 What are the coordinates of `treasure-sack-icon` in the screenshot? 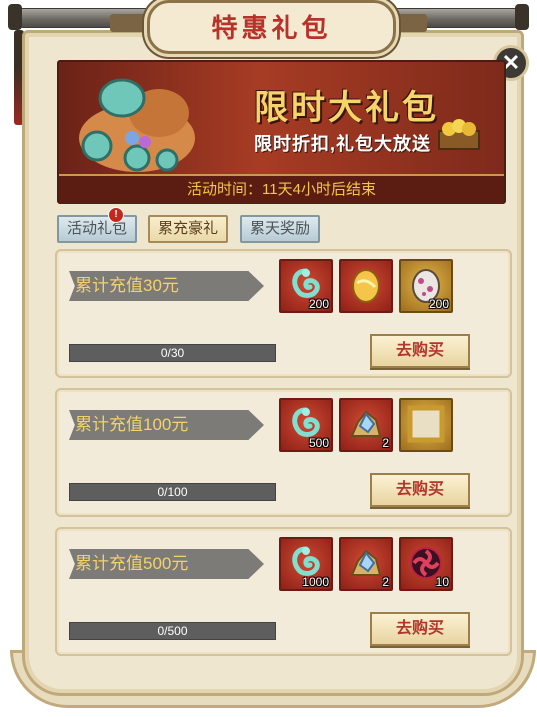 It's located at (137, 125).